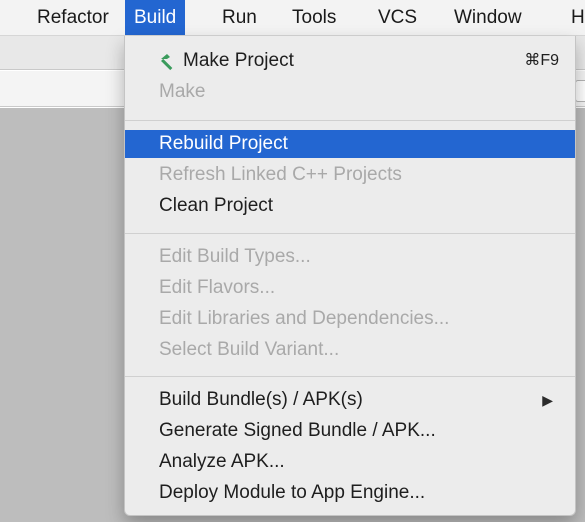 The width and height of the screenshot is (585, 522). Describe the element at coordinates (350, 206) in the screenshot. I see `menu-item-clean-project: Clean Project` at that location.